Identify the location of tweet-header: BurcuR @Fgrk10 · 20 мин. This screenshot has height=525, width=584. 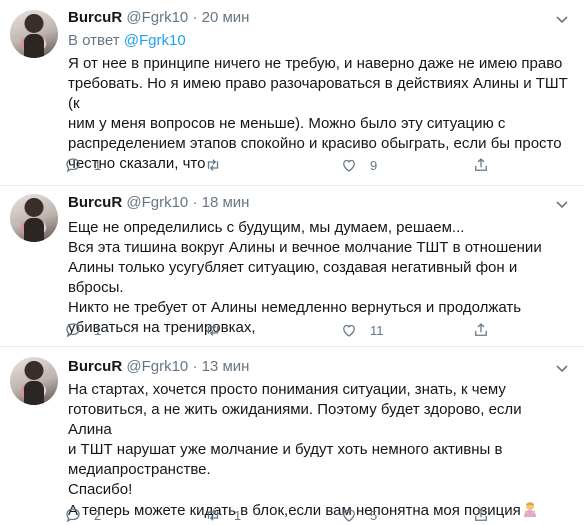
(158, 17).